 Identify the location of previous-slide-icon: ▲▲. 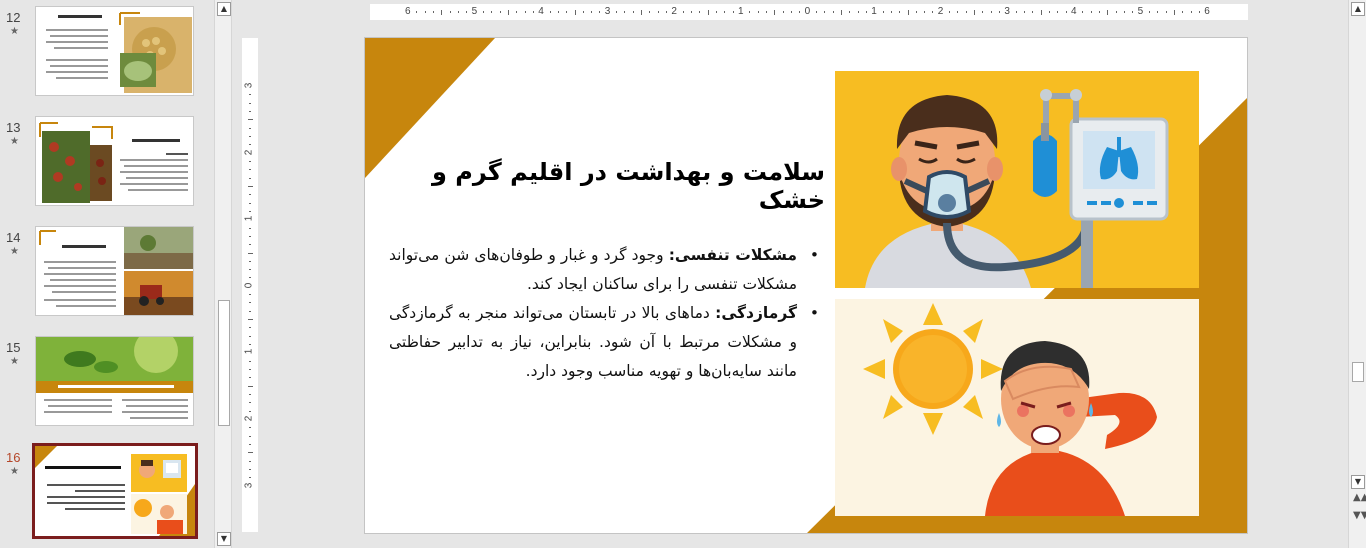
(1359, 498).